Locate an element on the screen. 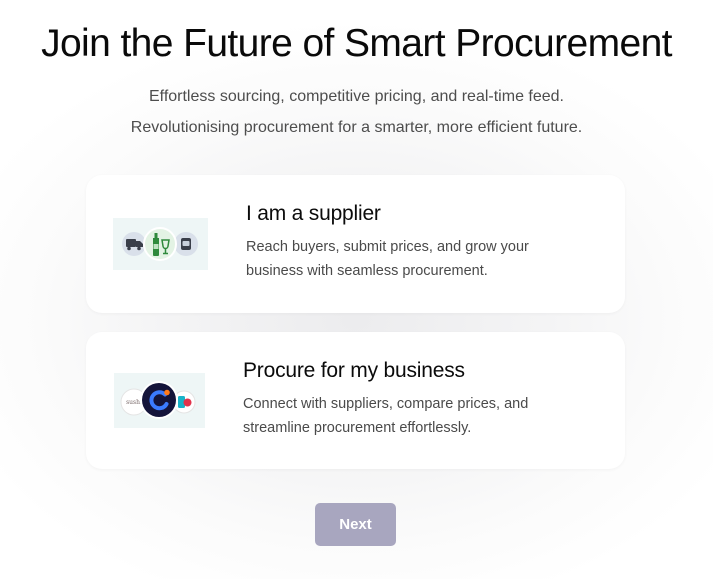 This screenshot has width=713, height=579. supplier-option-title: I am a supplier is located at coordinates (313, 213).